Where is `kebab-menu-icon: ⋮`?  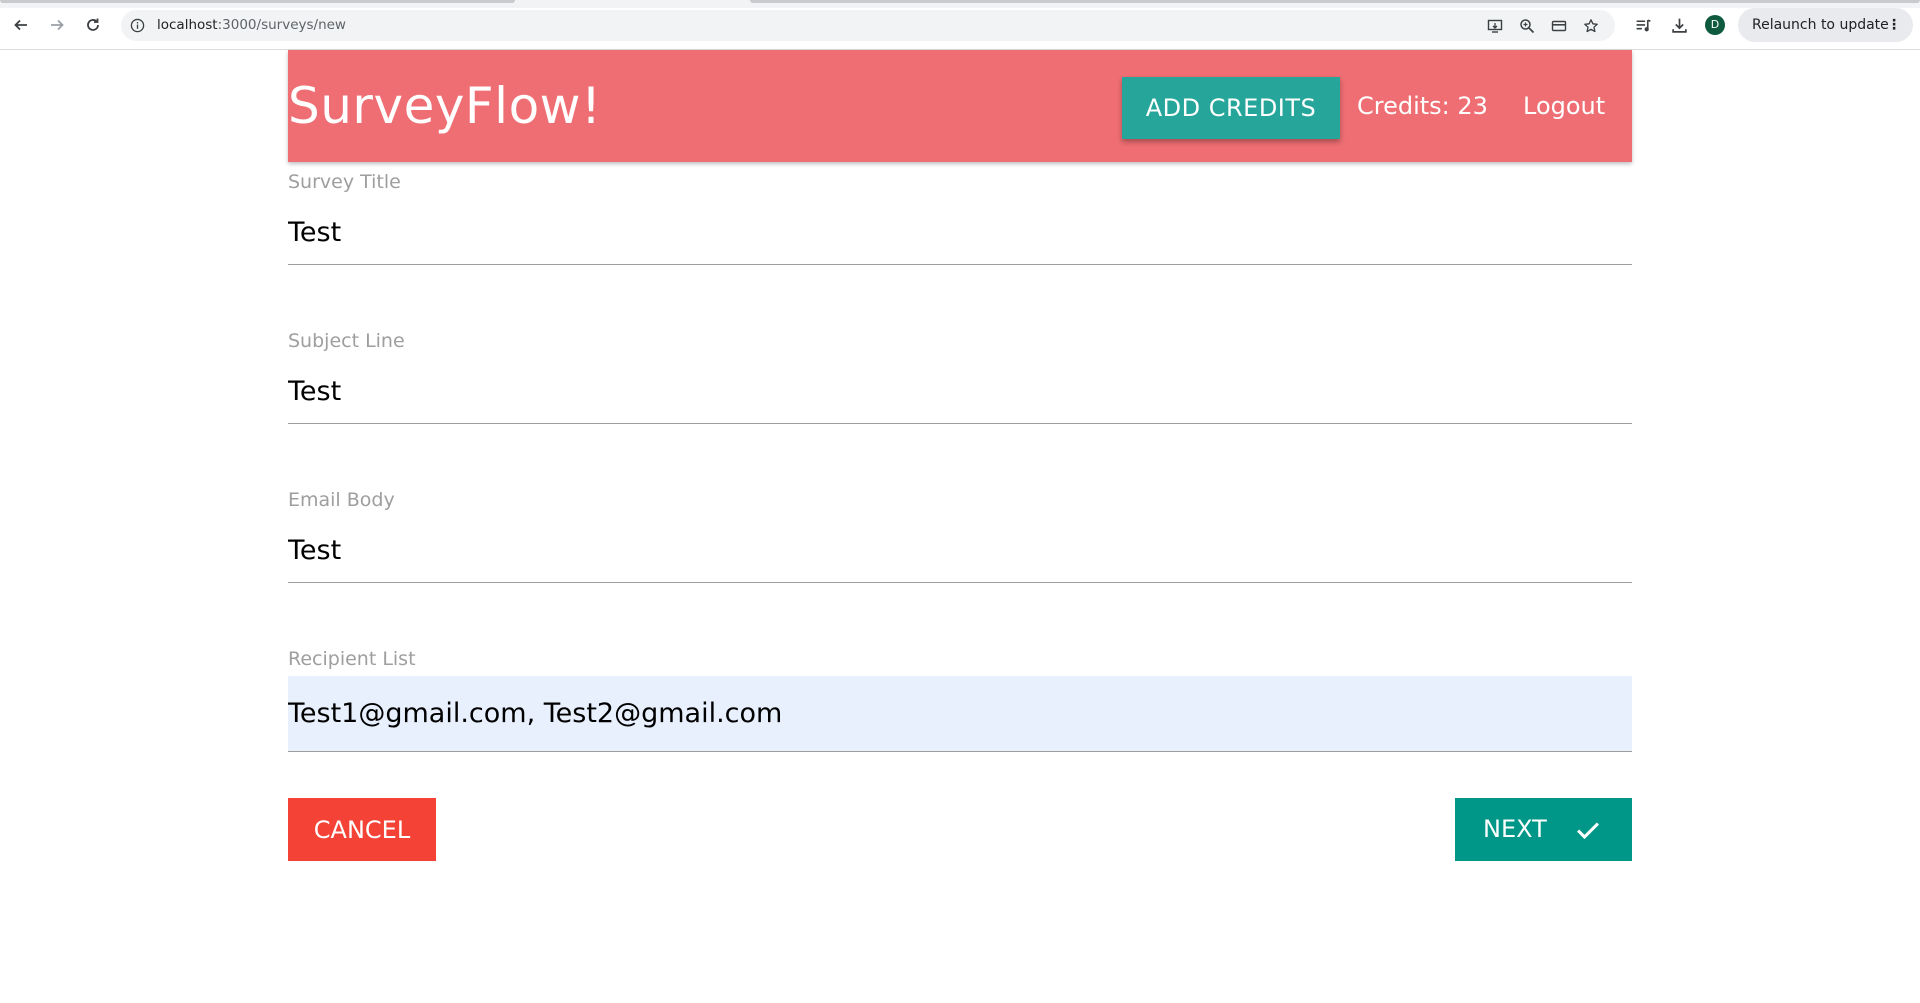
kebab-menu-icon: ⋮ is located at coordinates (1894, 25).